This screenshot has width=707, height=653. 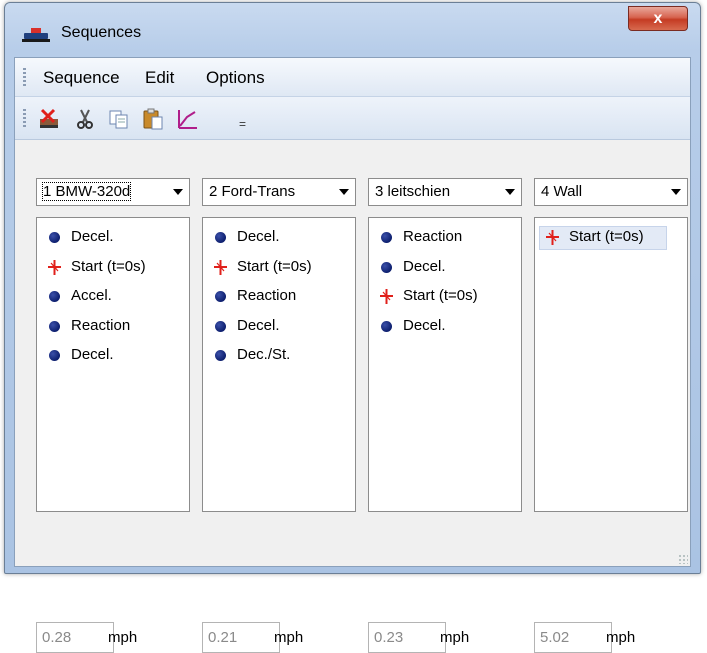 I want to click on speed-field-2: 0.21, so click(x=241, y=637).